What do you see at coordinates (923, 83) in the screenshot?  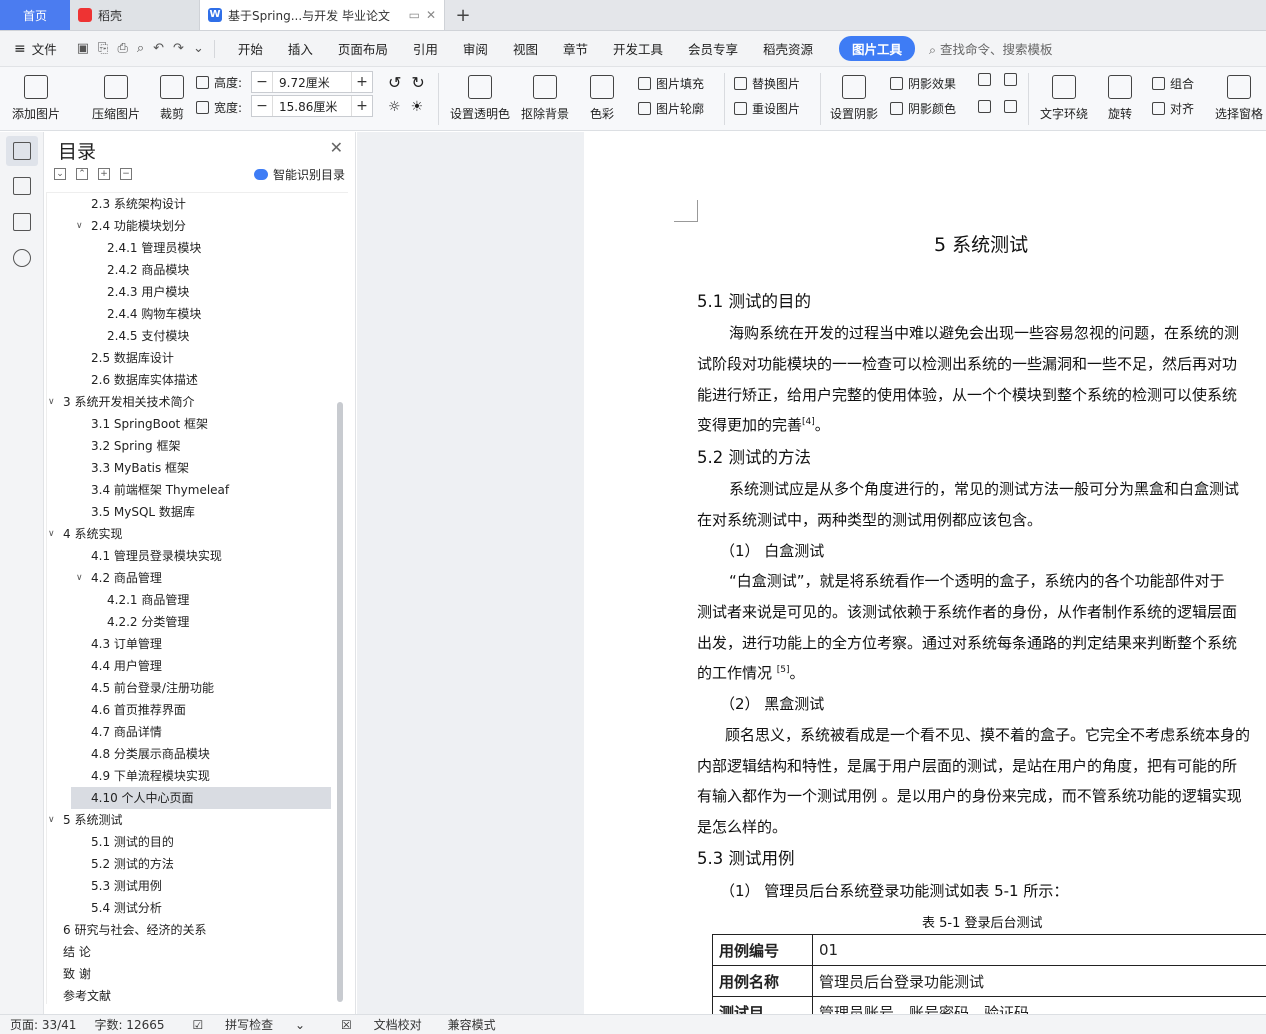 I see `shadow-effect-button: 阴影效果` at bounding box center [923, 83].